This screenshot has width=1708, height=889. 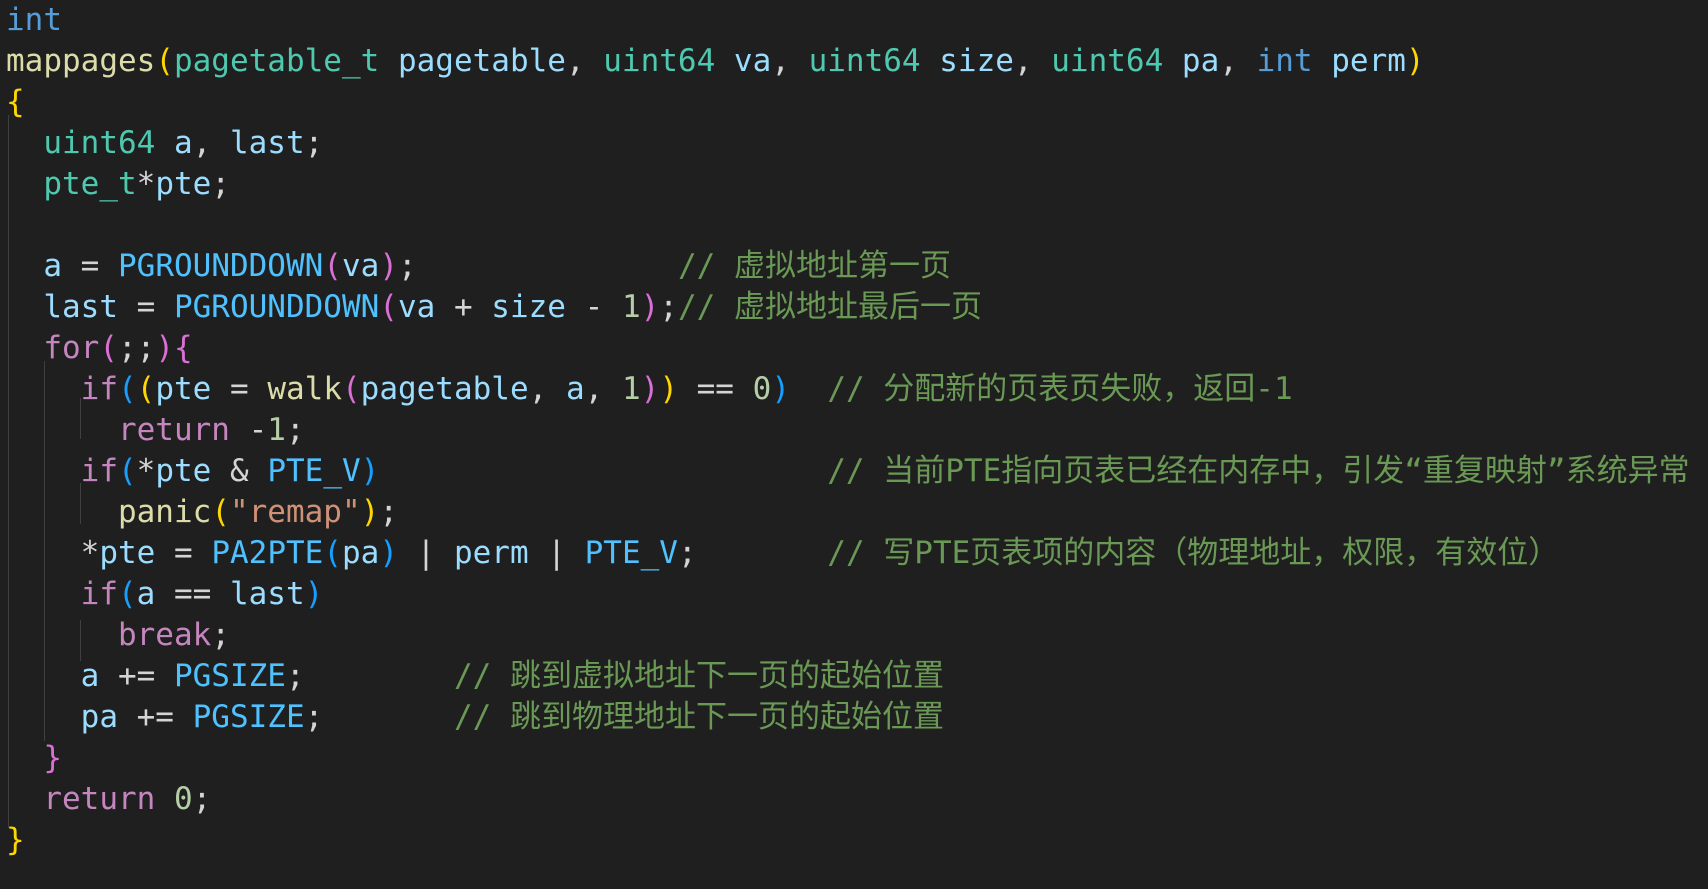 What do you see at coordinates (183, 348) in the screenshot?
I see `code-token: {` at bounding box center [183, 348].